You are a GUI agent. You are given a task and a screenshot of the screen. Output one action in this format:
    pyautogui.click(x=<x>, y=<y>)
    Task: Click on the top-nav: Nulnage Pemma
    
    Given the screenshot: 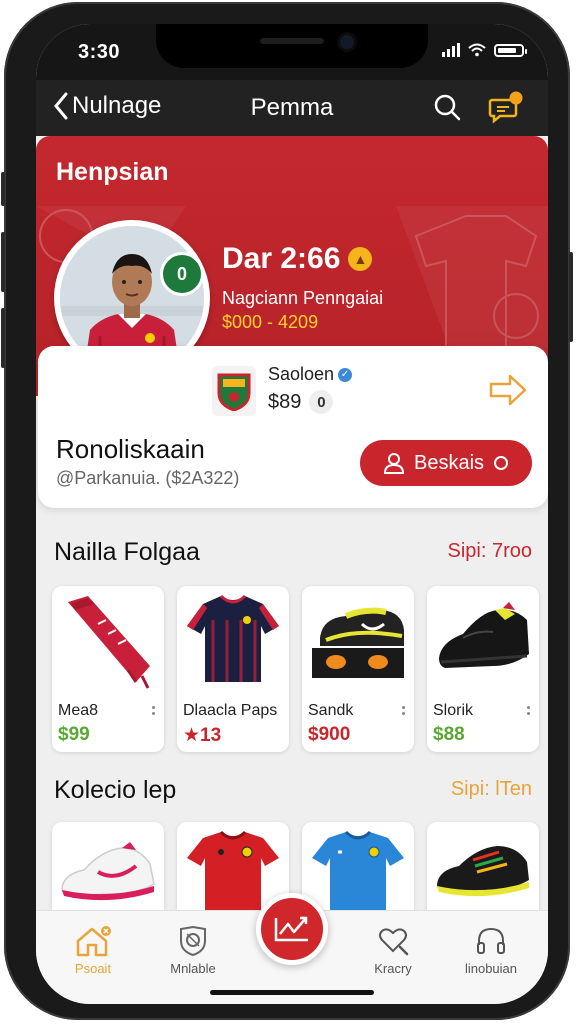 What is the action you would take?
    pyautogui.click(x=292, y=108)
    